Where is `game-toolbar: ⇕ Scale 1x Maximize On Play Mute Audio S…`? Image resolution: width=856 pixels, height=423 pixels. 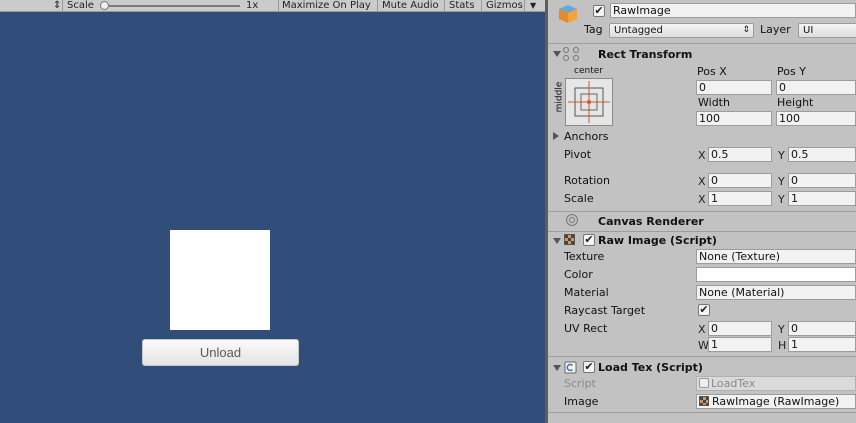 game-toolbar: ⇕ Scale 1x Maximize On Play Mute Audio S… is located at coordinates (272, 6).